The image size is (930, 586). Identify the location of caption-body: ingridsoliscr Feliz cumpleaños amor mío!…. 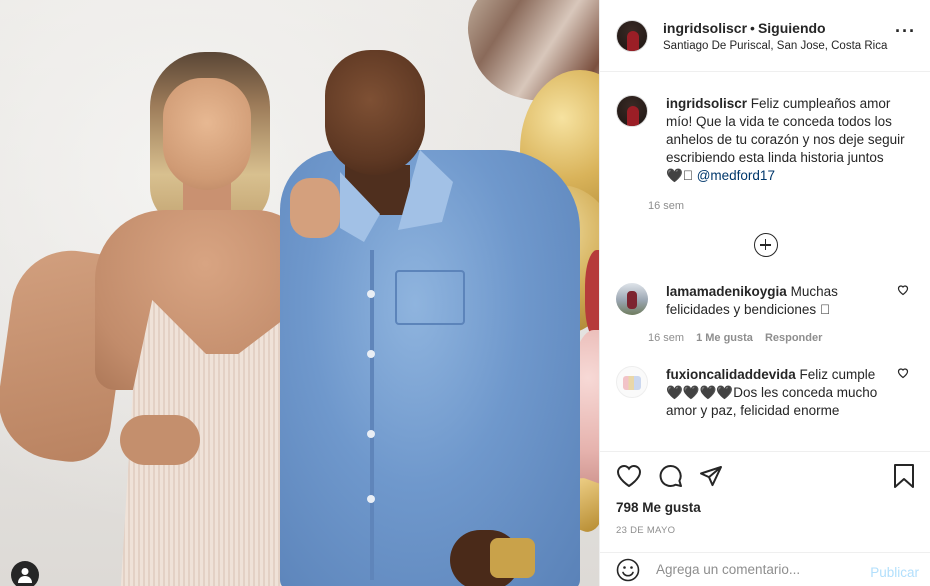
(786, 140).